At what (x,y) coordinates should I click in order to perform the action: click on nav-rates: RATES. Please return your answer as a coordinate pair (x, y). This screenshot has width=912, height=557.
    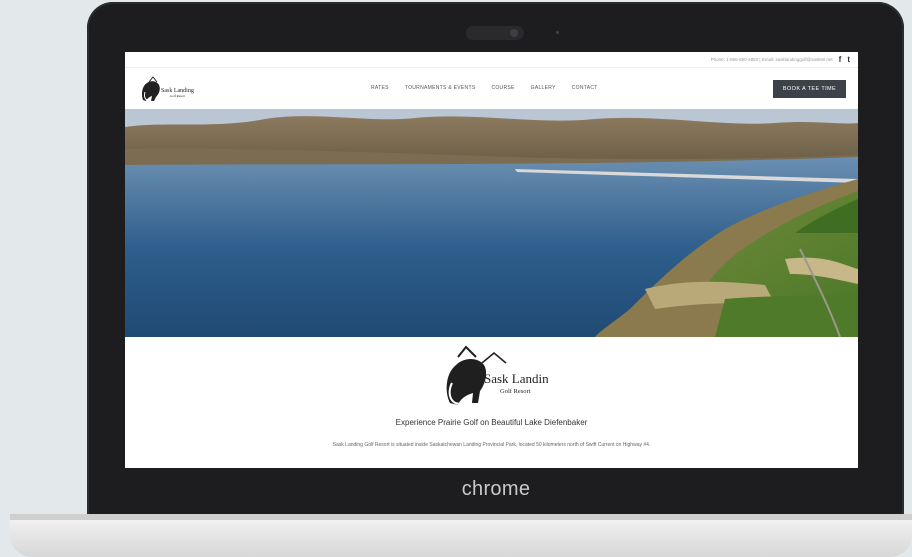
    Looking at the image, I should click on (380, 88).